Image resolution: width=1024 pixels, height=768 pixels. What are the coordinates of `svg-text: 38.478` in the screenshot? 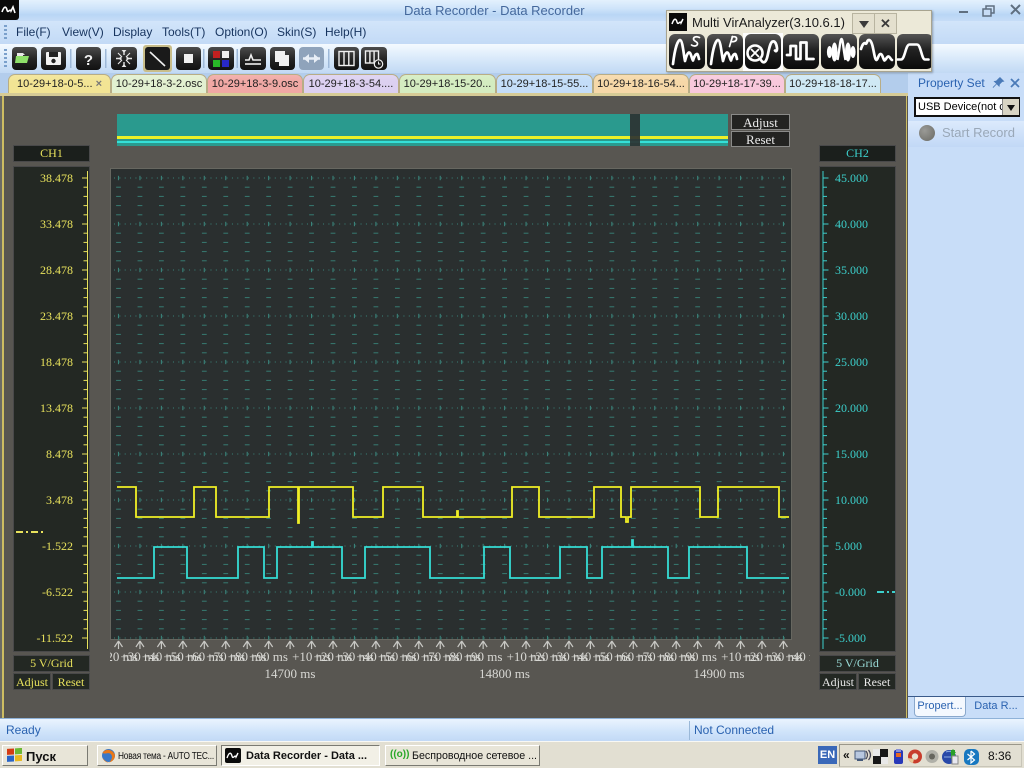 It's located at (56, 178).